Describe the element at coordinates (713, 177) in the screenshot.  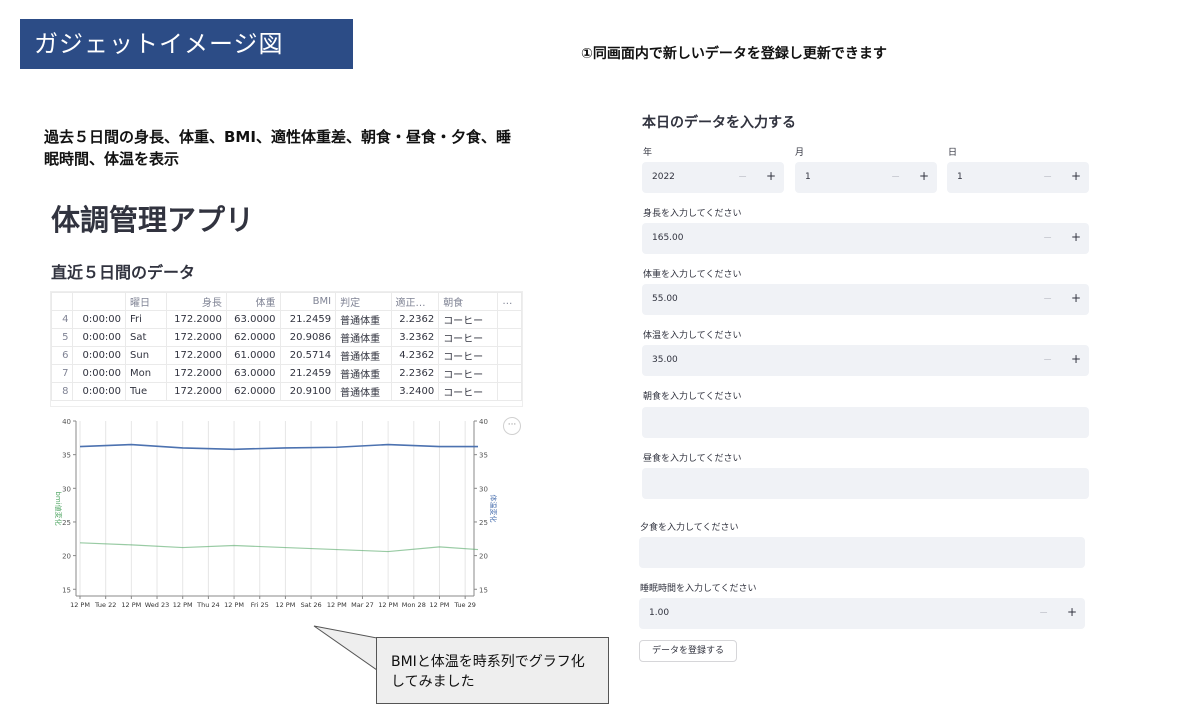
I see `year-input: 2022 − +` at that location.